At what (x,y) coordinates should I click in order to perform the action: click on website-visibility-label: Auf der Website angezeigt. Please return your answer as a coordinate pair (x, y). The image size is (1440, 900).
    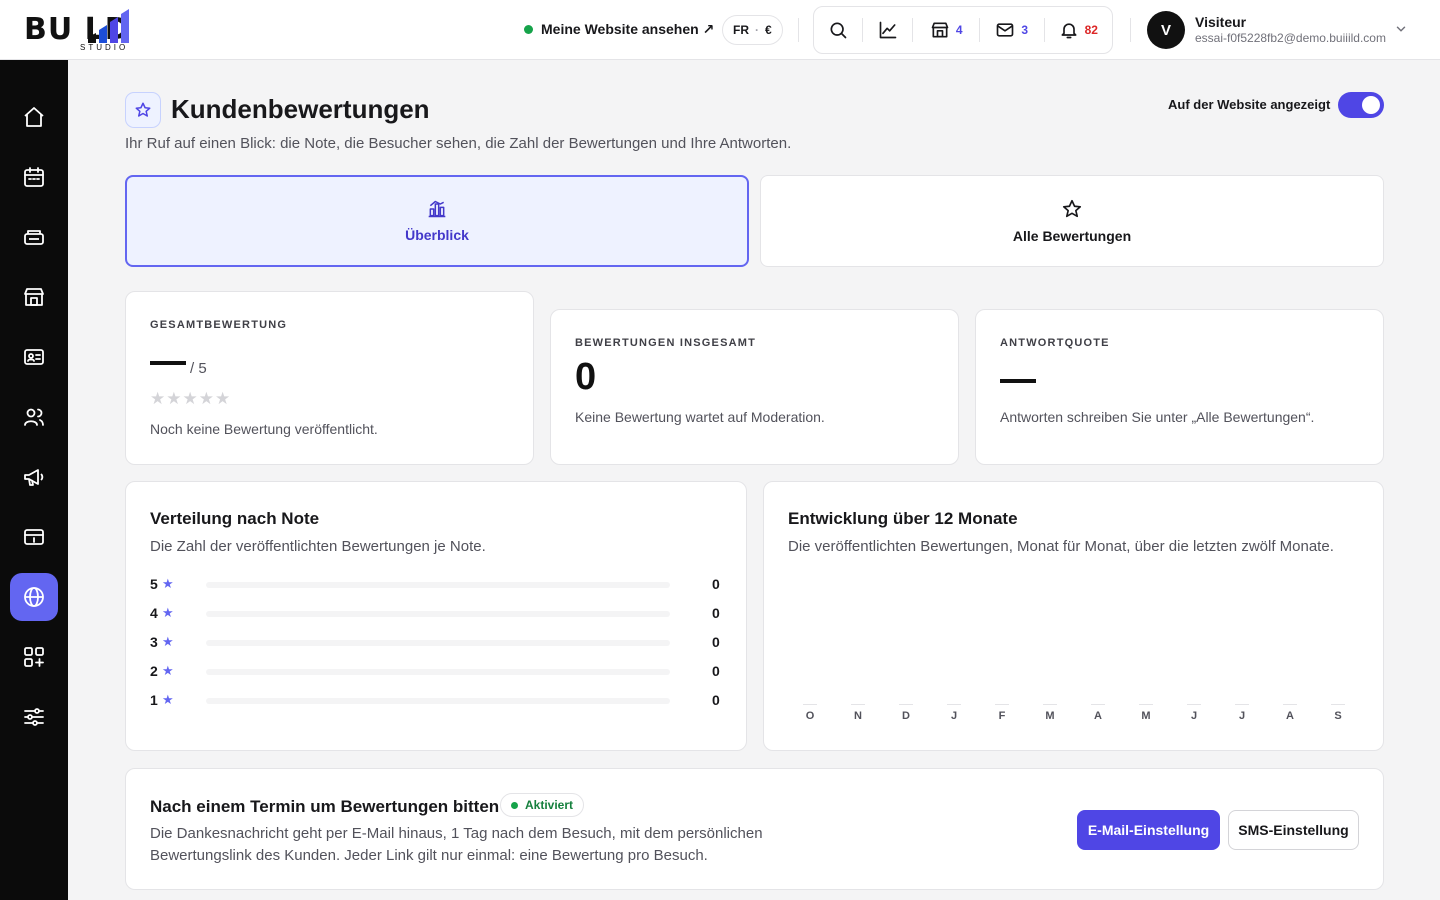
    Looking at the image, I should click on (1249, 104).